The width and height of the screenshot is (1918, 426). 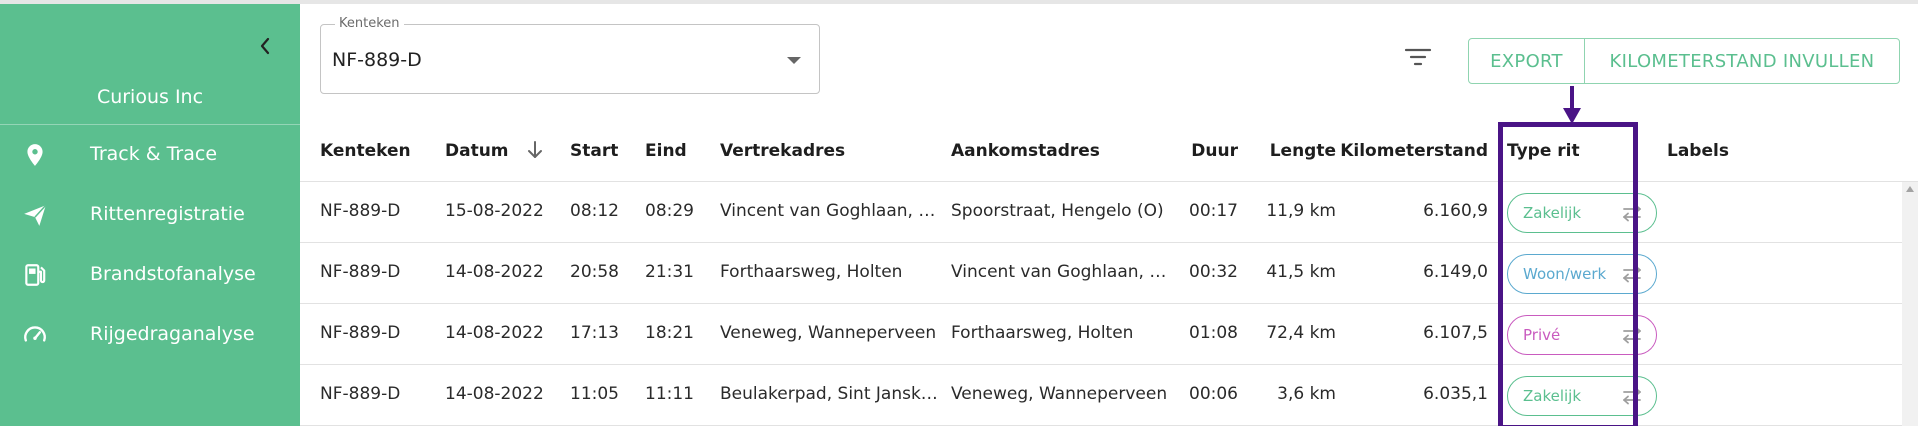 What do you see at coordinates (150, 97) in the screenshot?
I see `company-name: Curious Inc` at bounding box center [150, 97].